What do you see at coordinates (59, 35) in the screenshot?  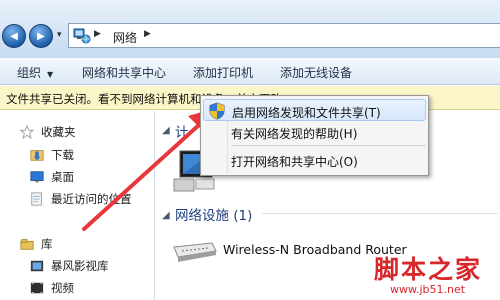 I see `recent-pages-dropdown-icon: ▾` at bounding box center [59, 35].